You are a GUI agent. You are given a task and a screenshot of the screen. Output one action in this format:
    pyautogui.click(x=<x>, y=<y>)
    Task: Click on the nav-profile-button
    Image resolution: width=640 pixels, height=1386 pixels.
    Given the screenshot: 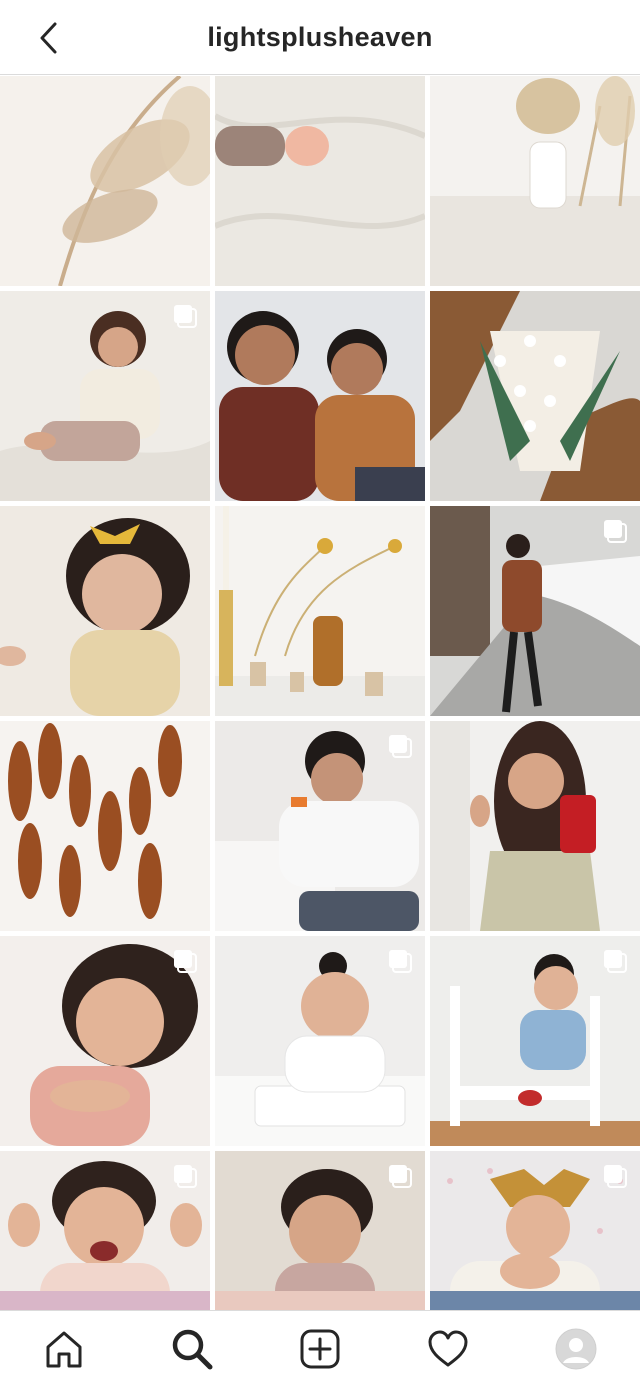 What is the action you would take?
    pyautogui.click(x=576, y=1349)
    